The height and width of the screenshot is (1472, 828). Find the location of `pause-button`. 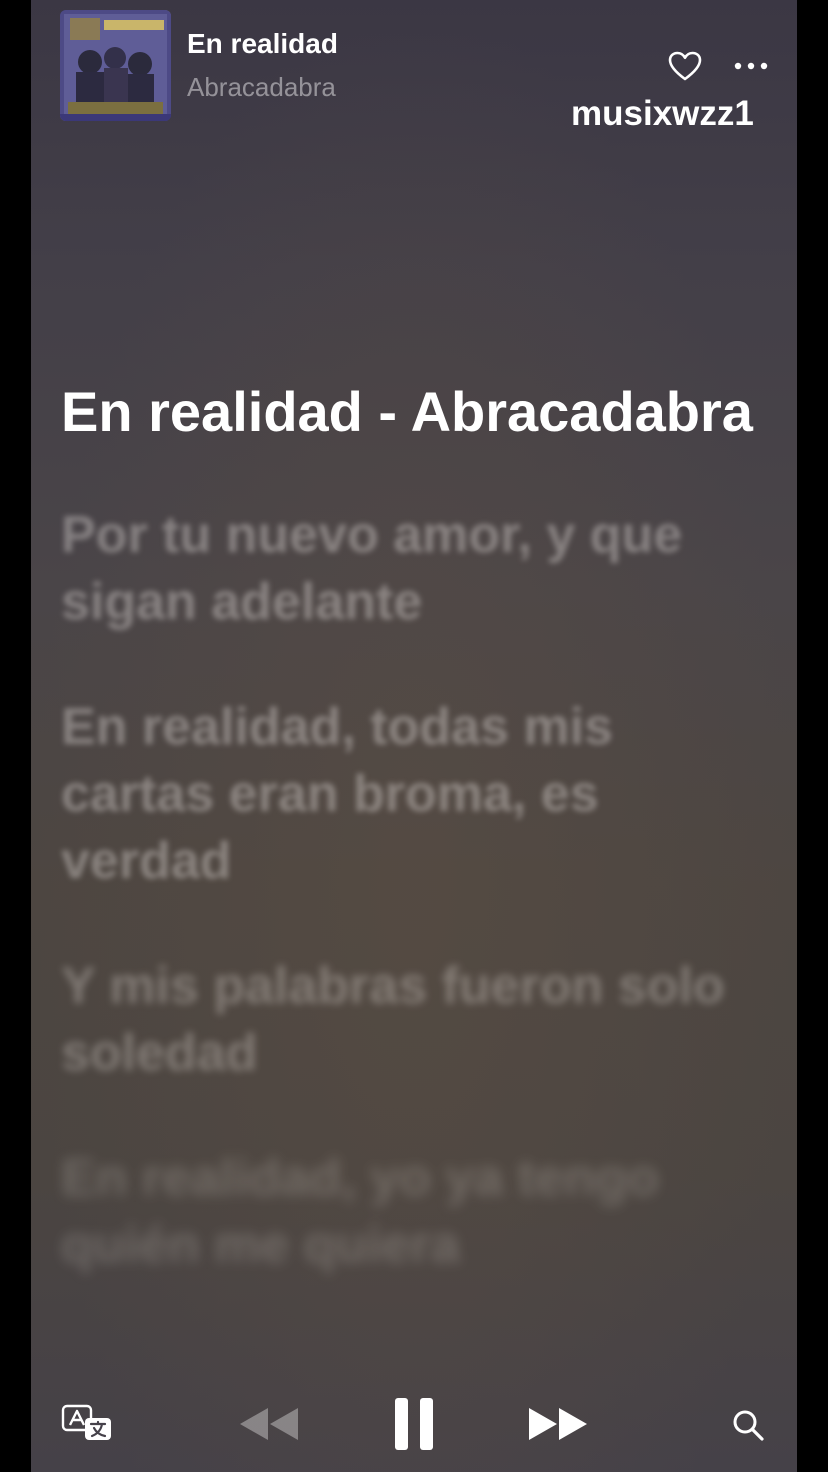

pause-button is located at coordinates (414, 1424).